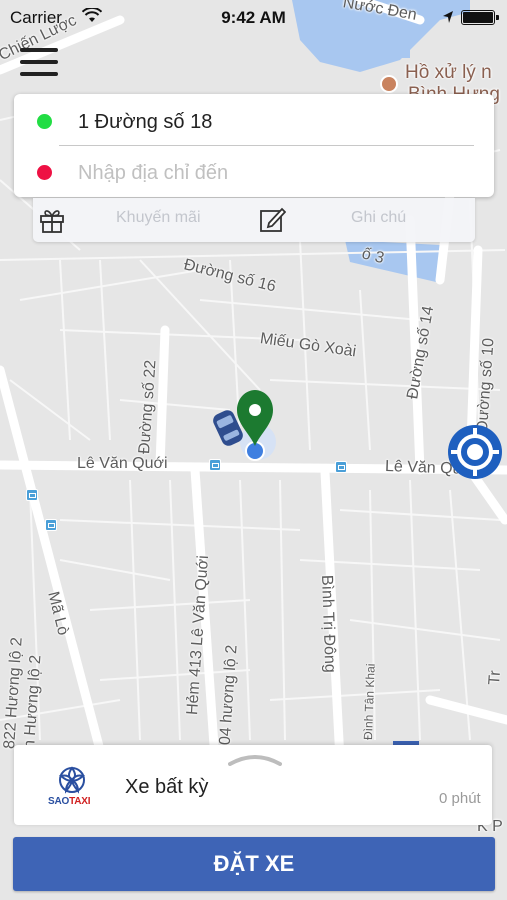  I want to click on note-button: Ghi chú, so click(364, 220).